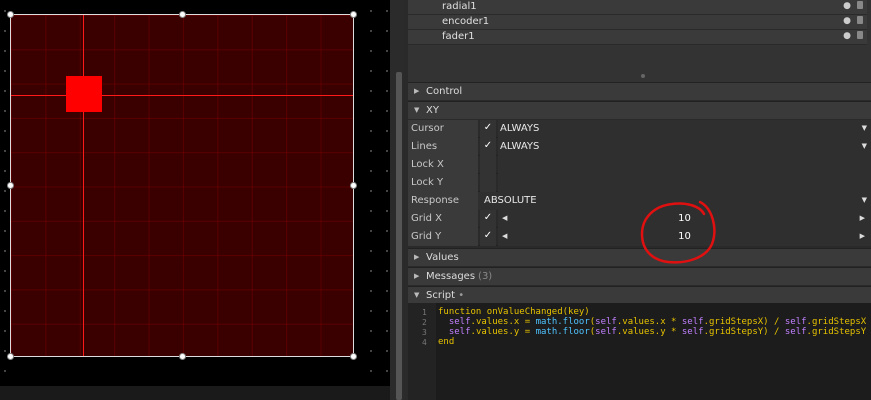 The width and height of the screenshot is (871, 400). What do you see at coordinates (10, 356) in the screenshot?
I see `resize-handle-bottom-left` at bounding box center [10, 356].